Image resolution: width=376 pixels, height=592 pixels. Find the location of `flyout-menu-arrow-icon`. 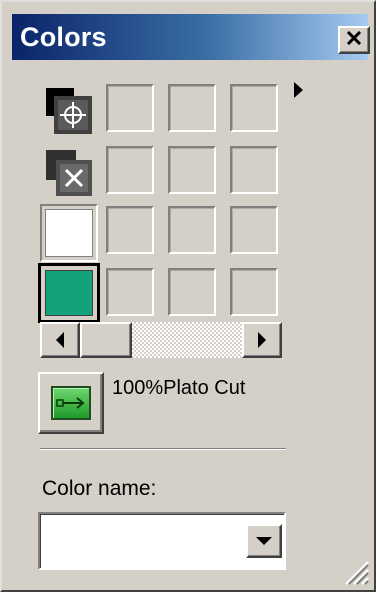

flyout-menu-arrow-icon is located at coordinates (298, 90).